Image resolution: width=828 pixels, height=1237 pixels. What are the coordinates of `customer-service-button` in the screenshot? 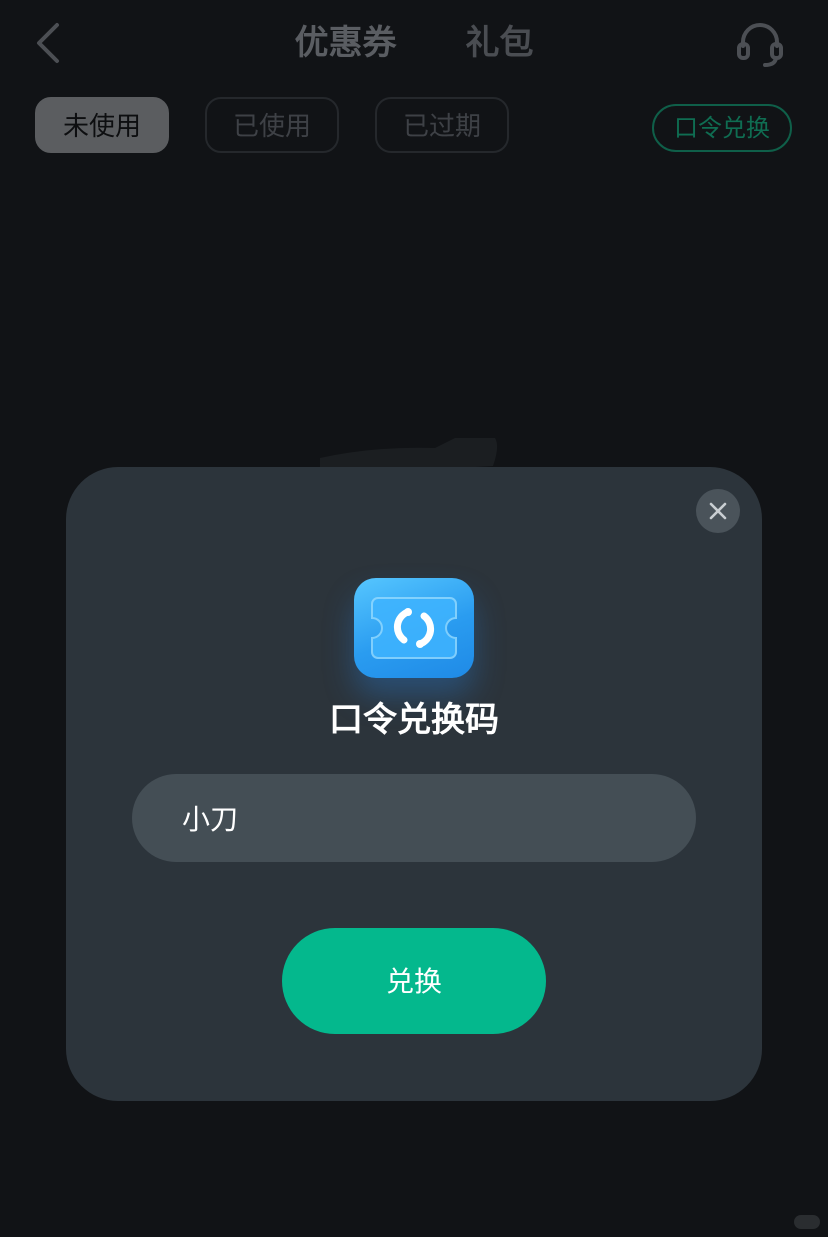 It's located at (760, 44).